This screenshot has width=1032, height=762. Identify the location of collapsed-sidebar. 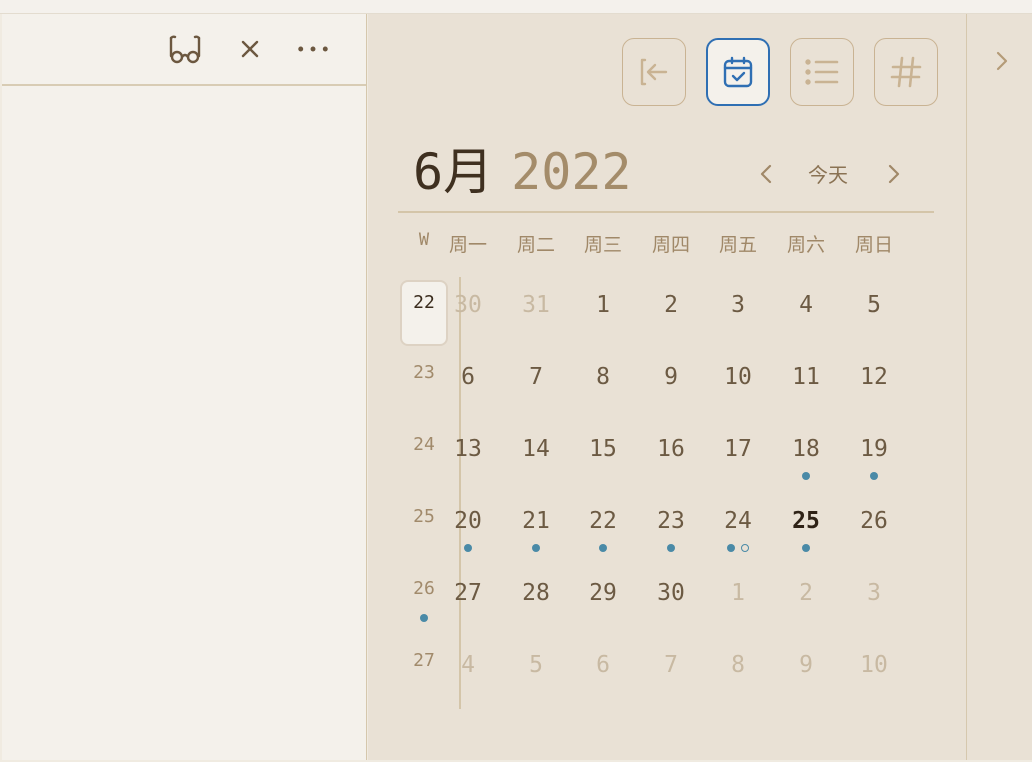
(999, 387).